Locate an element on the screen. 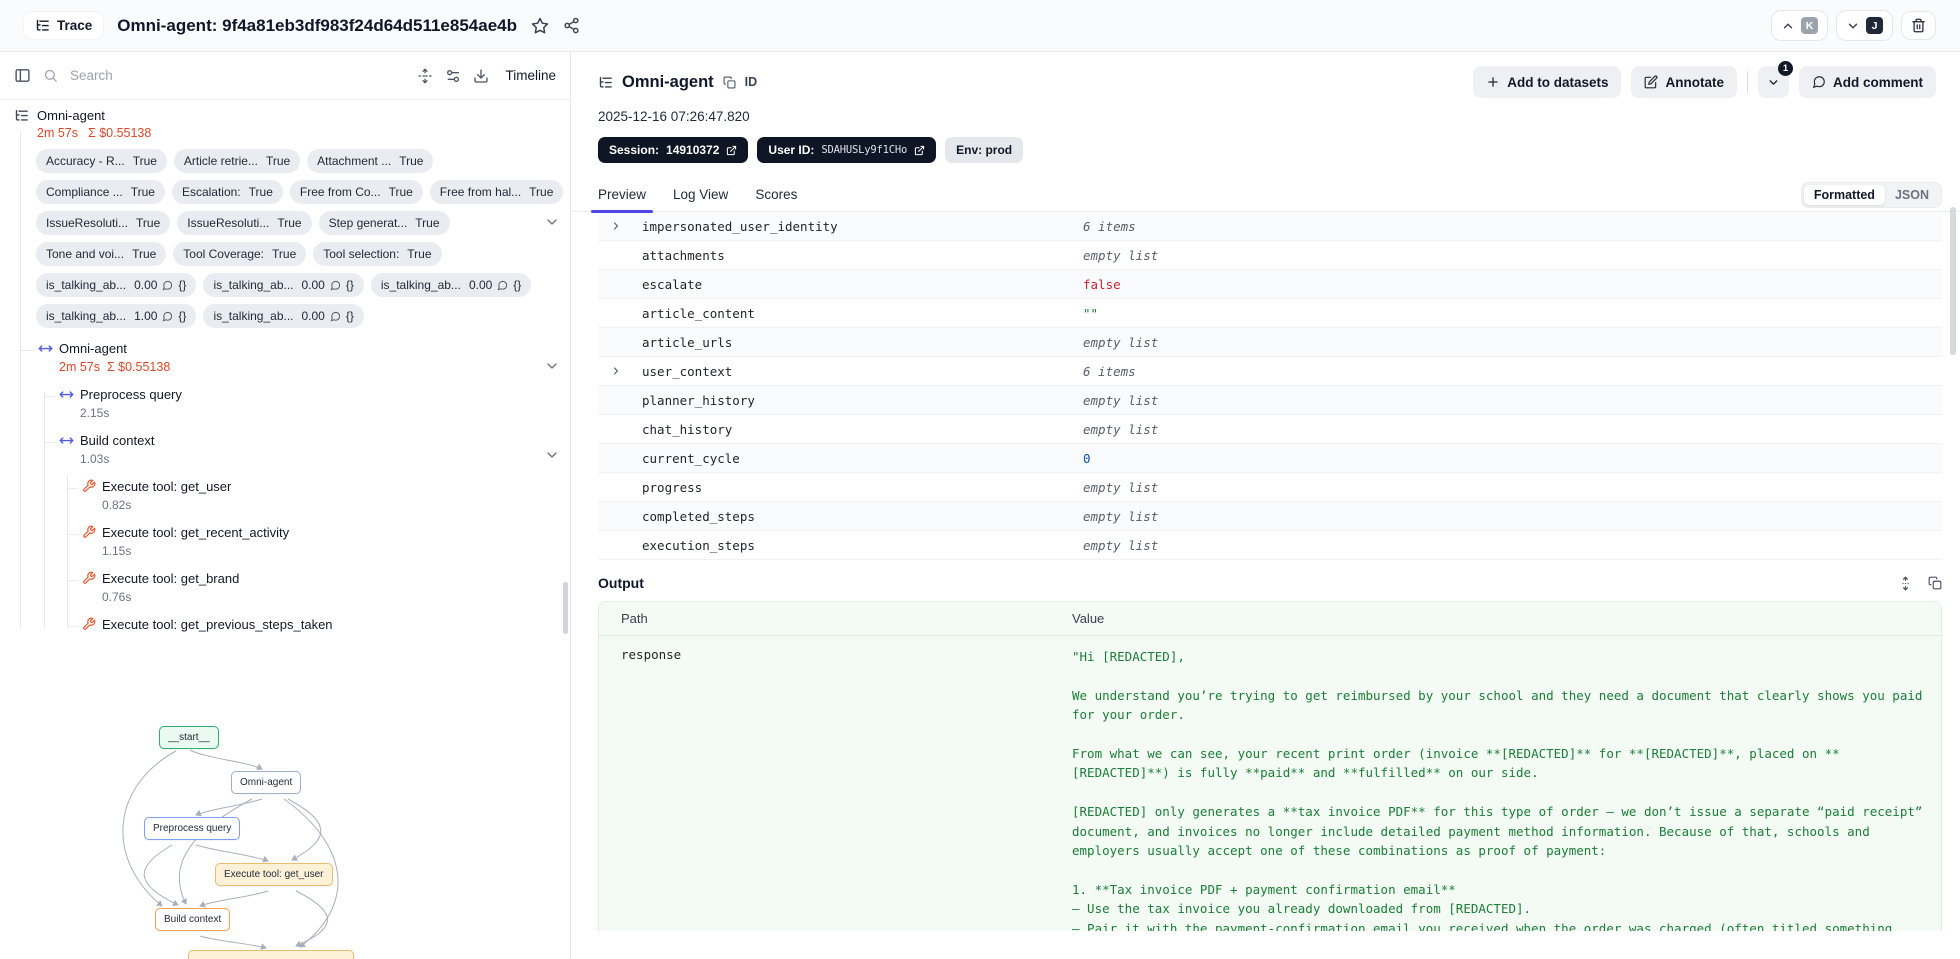 The width and height of the screenshot is (1960, 959). add-comment-button: Add comment is located at coordinates (1867, 82).